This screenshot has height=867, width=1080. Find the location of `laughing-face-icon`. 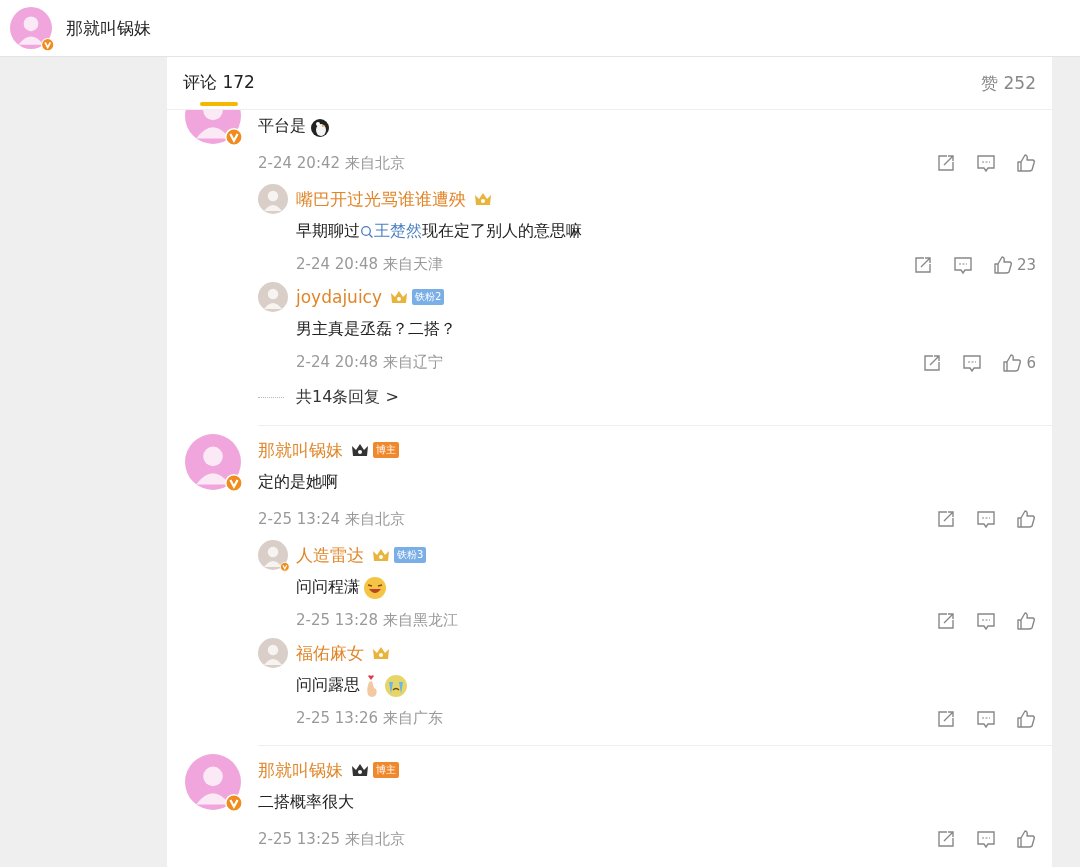

laughing-face-icon is located at coordinates (375, 587).